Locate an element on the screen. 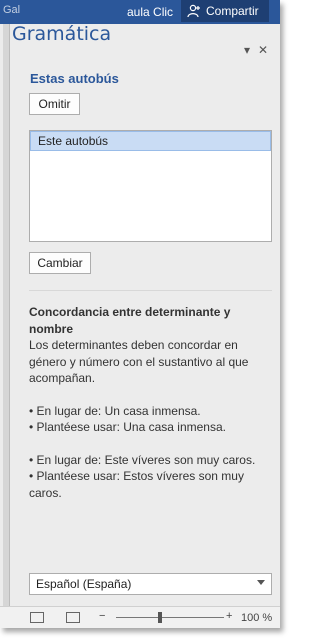 Image resolution: width=320 pixels, height=639 pixels. zoom-percent: 100 % is located at coordinates (256, 618).